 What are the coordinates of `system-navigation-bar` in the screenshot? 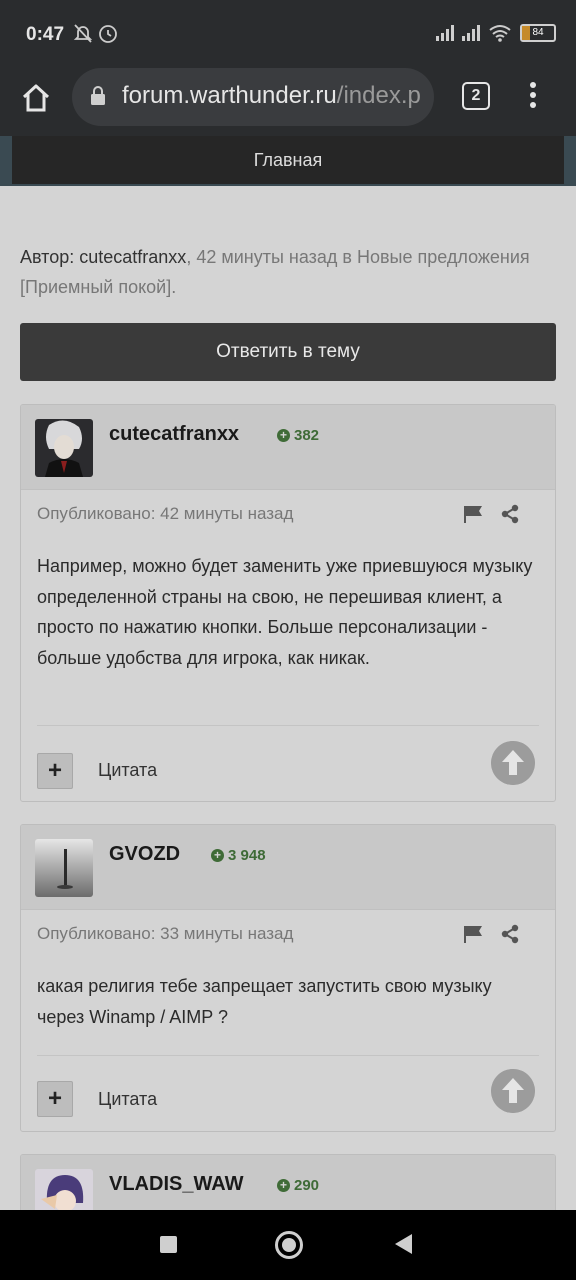 It's located at (288, 1245).